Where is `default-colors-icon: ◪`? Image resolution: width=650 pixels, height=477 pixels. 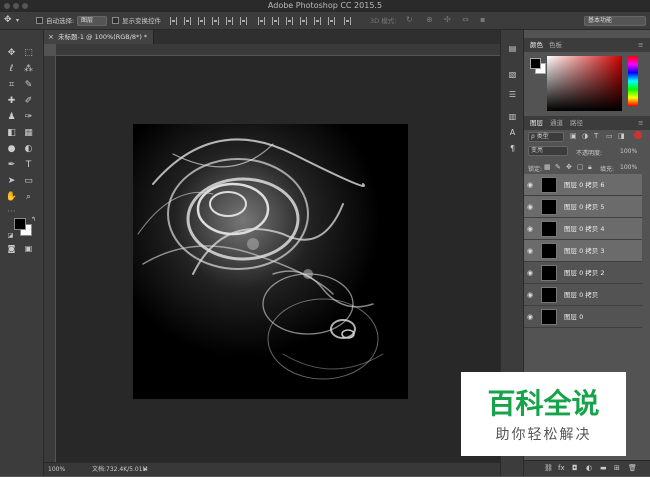 default-colors-icon: ◪ is located at coordinates (10, 235).